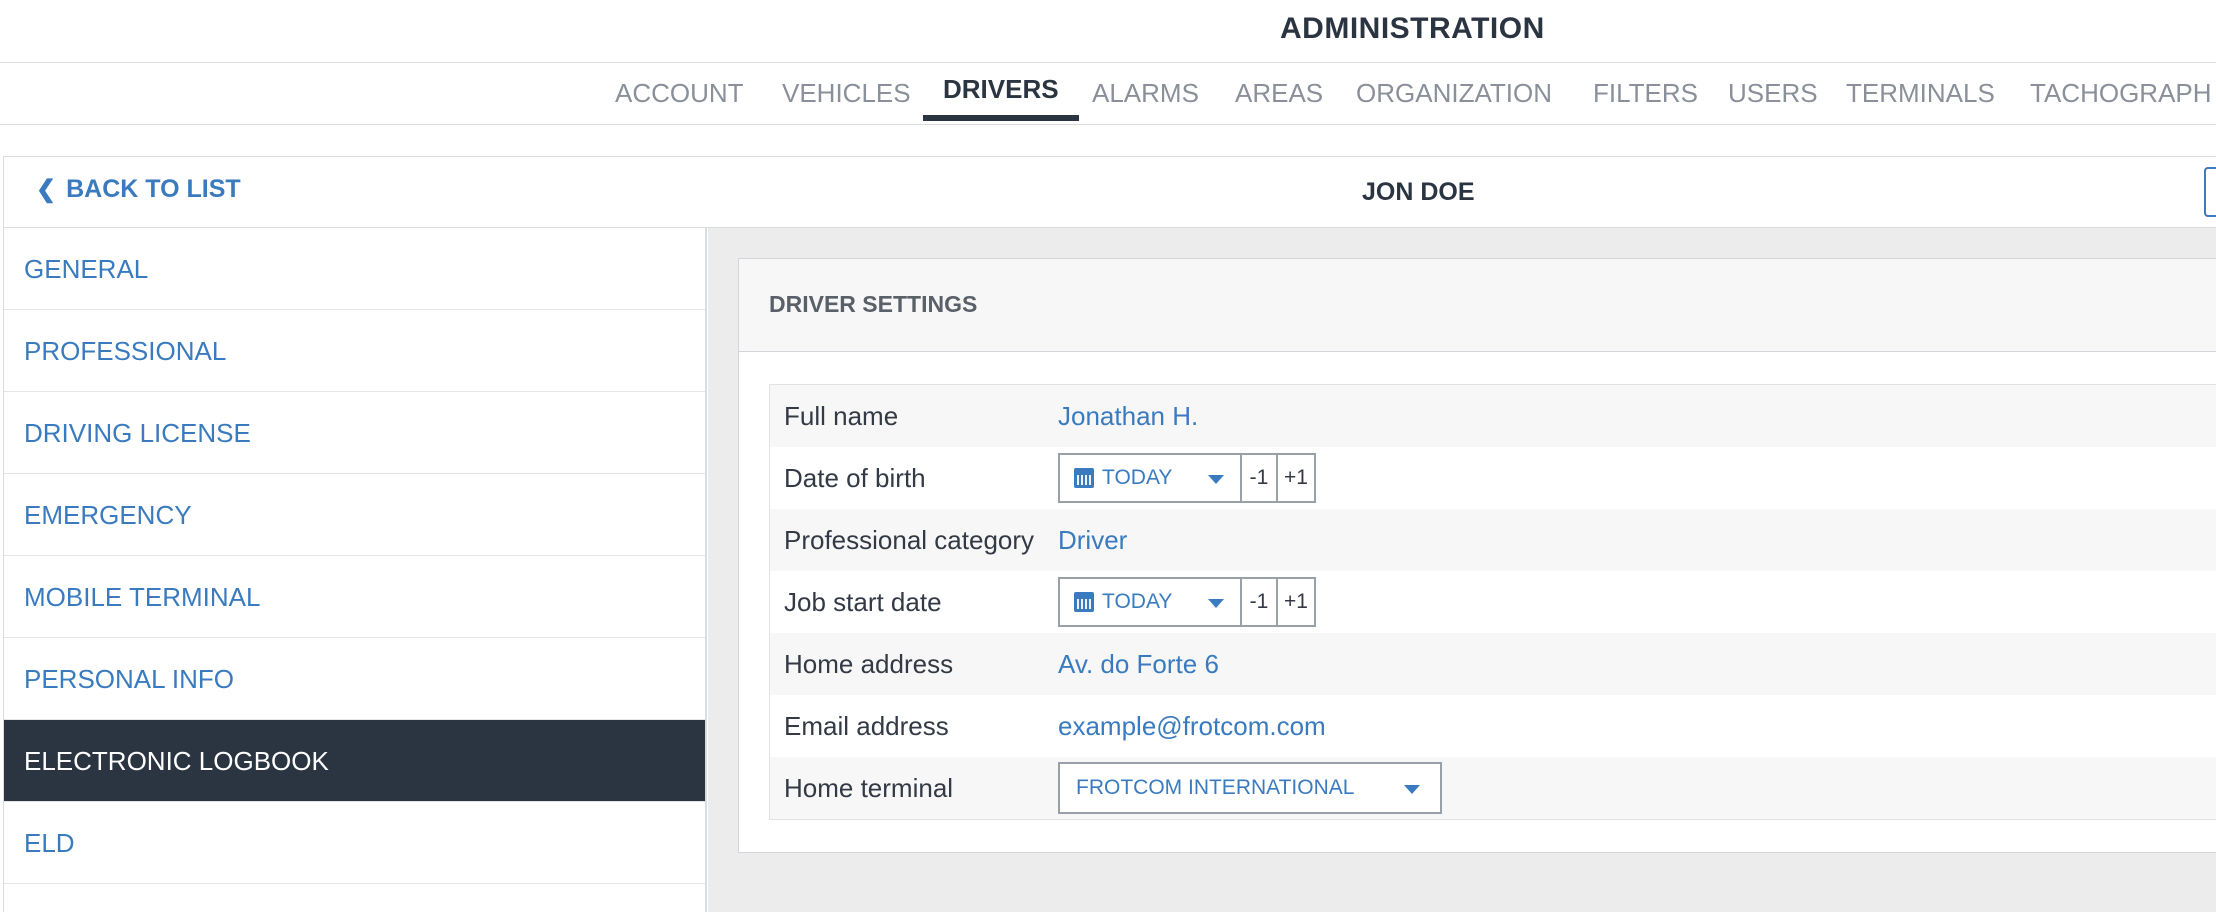 The width and height of the screenshot is (2216, 912). Describe the element at coordinates (1493, 540) in the screenshot. I see `form-row-professional-category: Professional category Driver` at that location.